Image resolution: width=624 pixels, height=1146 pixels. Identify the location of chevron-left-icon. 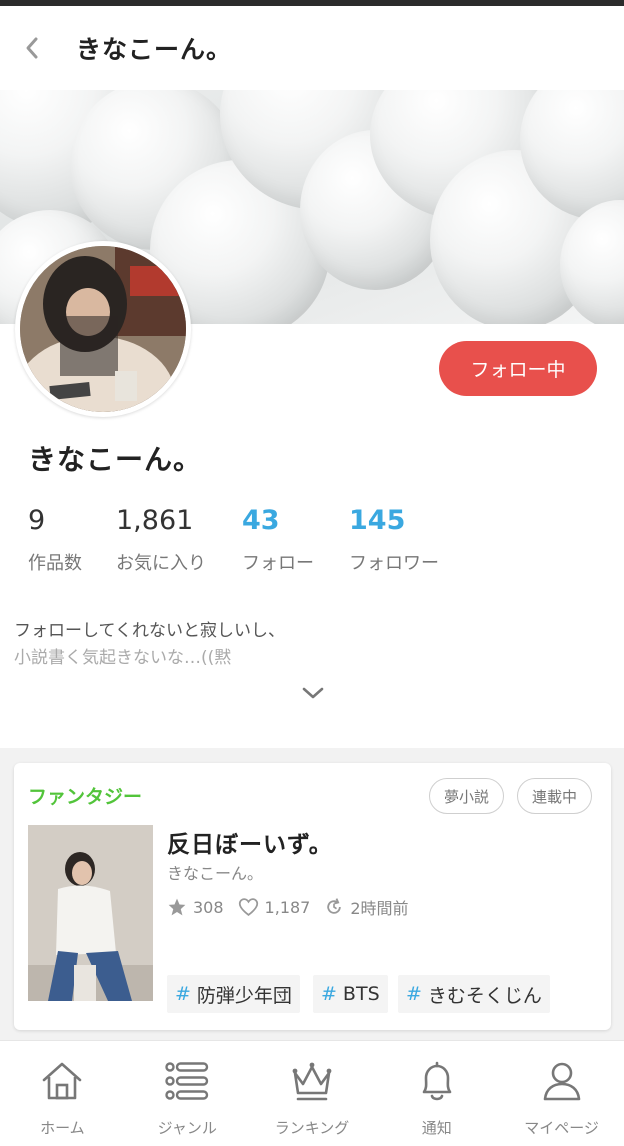
(32, 48).